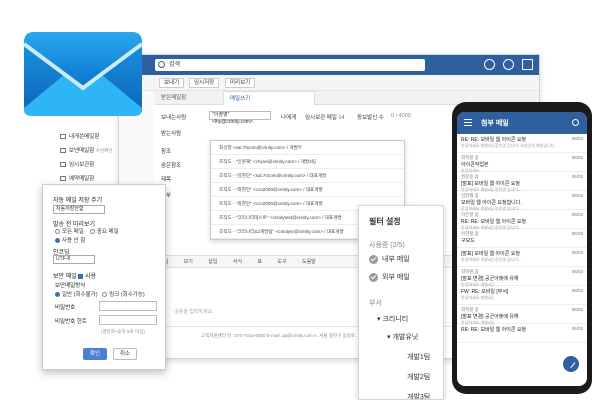 This screenshot has width=600, height=400. I want to click on preview-all-option: 모든 메일, so click(69, 232).